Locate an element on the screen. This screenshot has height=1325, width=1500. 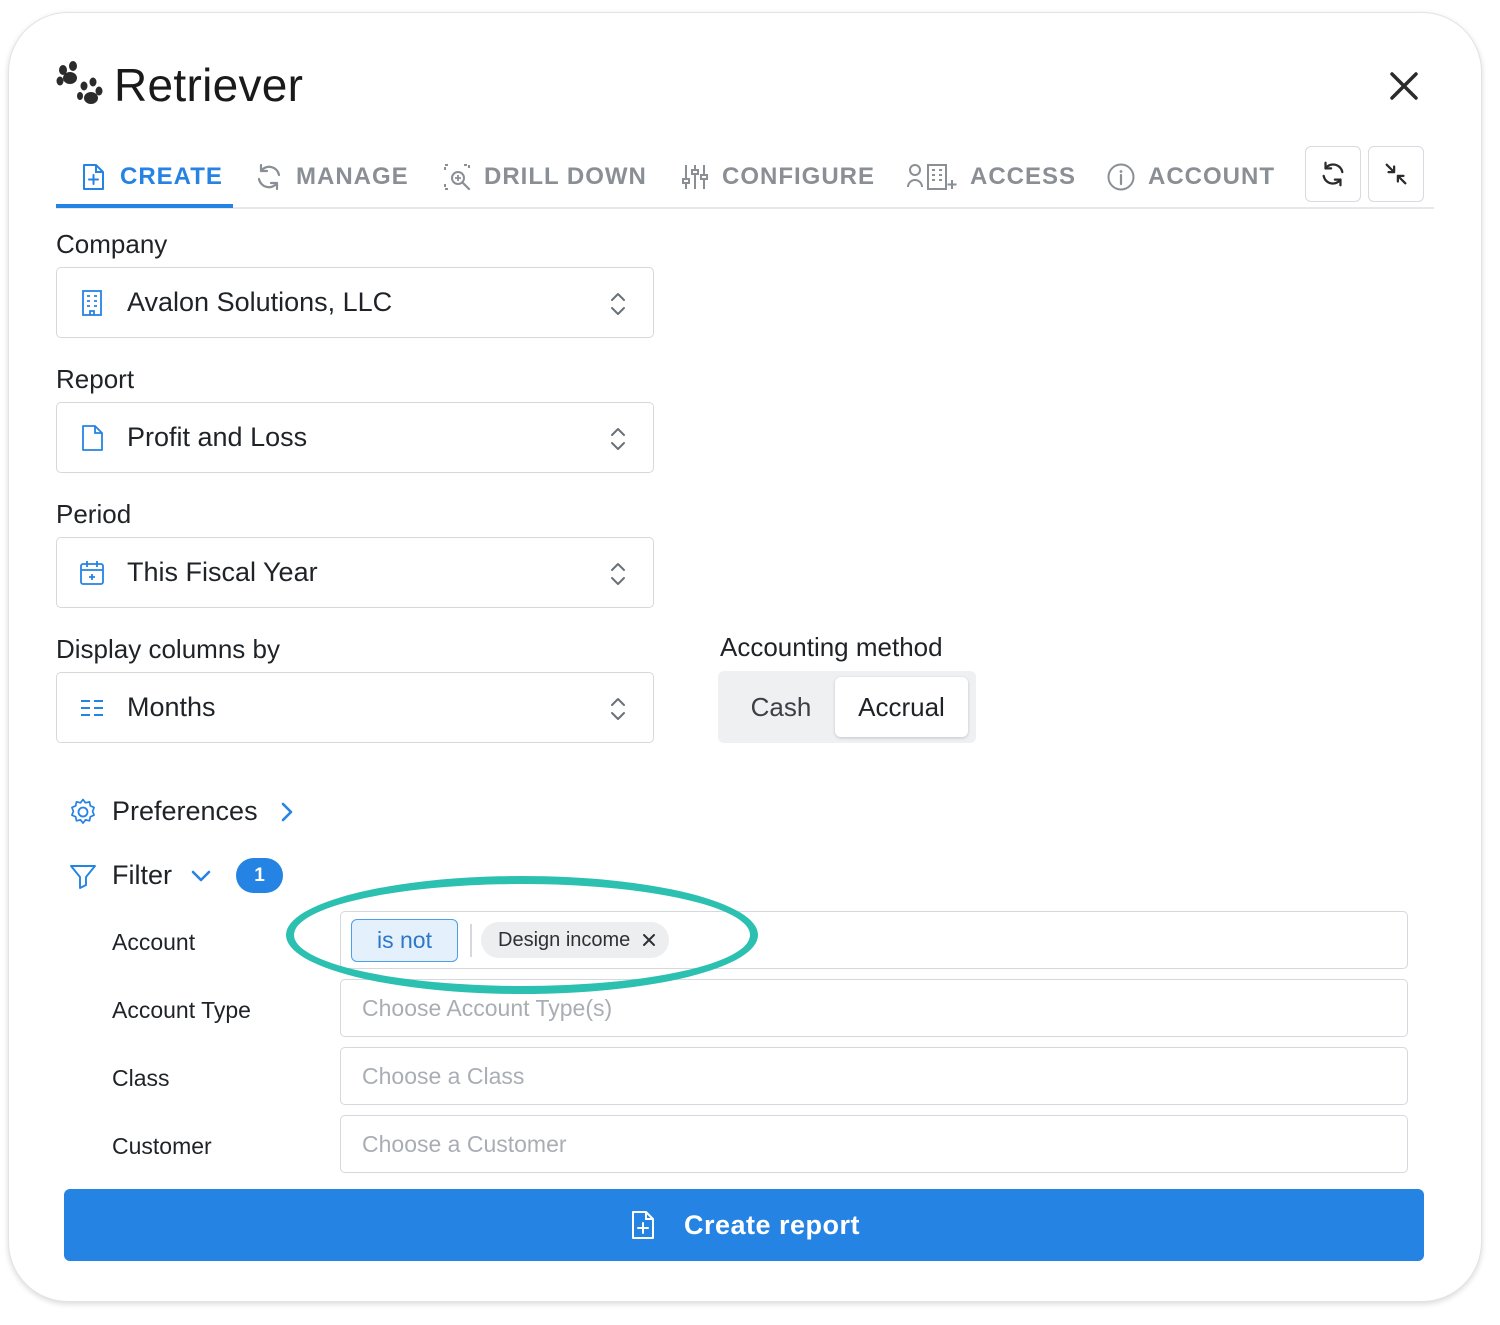
preferences-label: Preferences is located at coordinates (185, 811).